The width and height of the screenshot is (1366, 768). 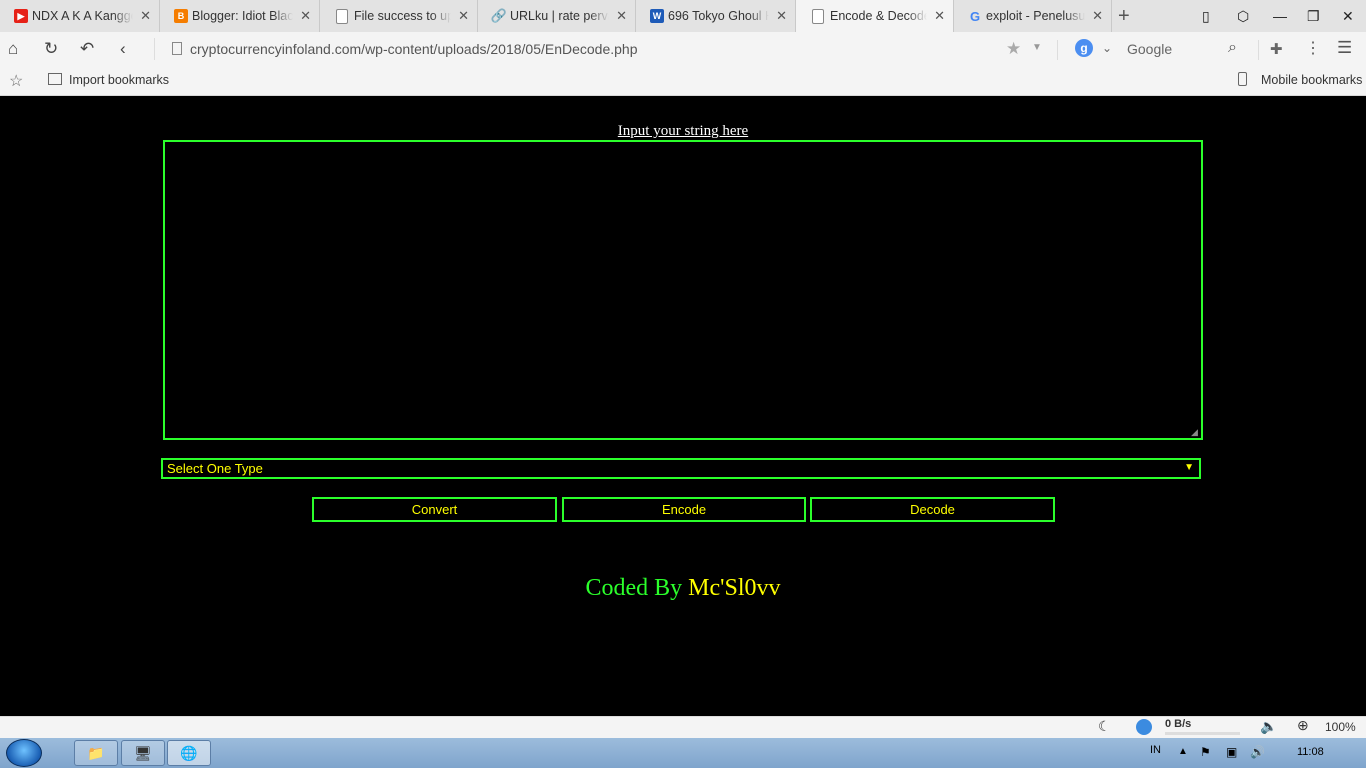 What do you see at coordinates (24, 753) in the screenshot?
I see `start-button` at bounding box center [24, 753].